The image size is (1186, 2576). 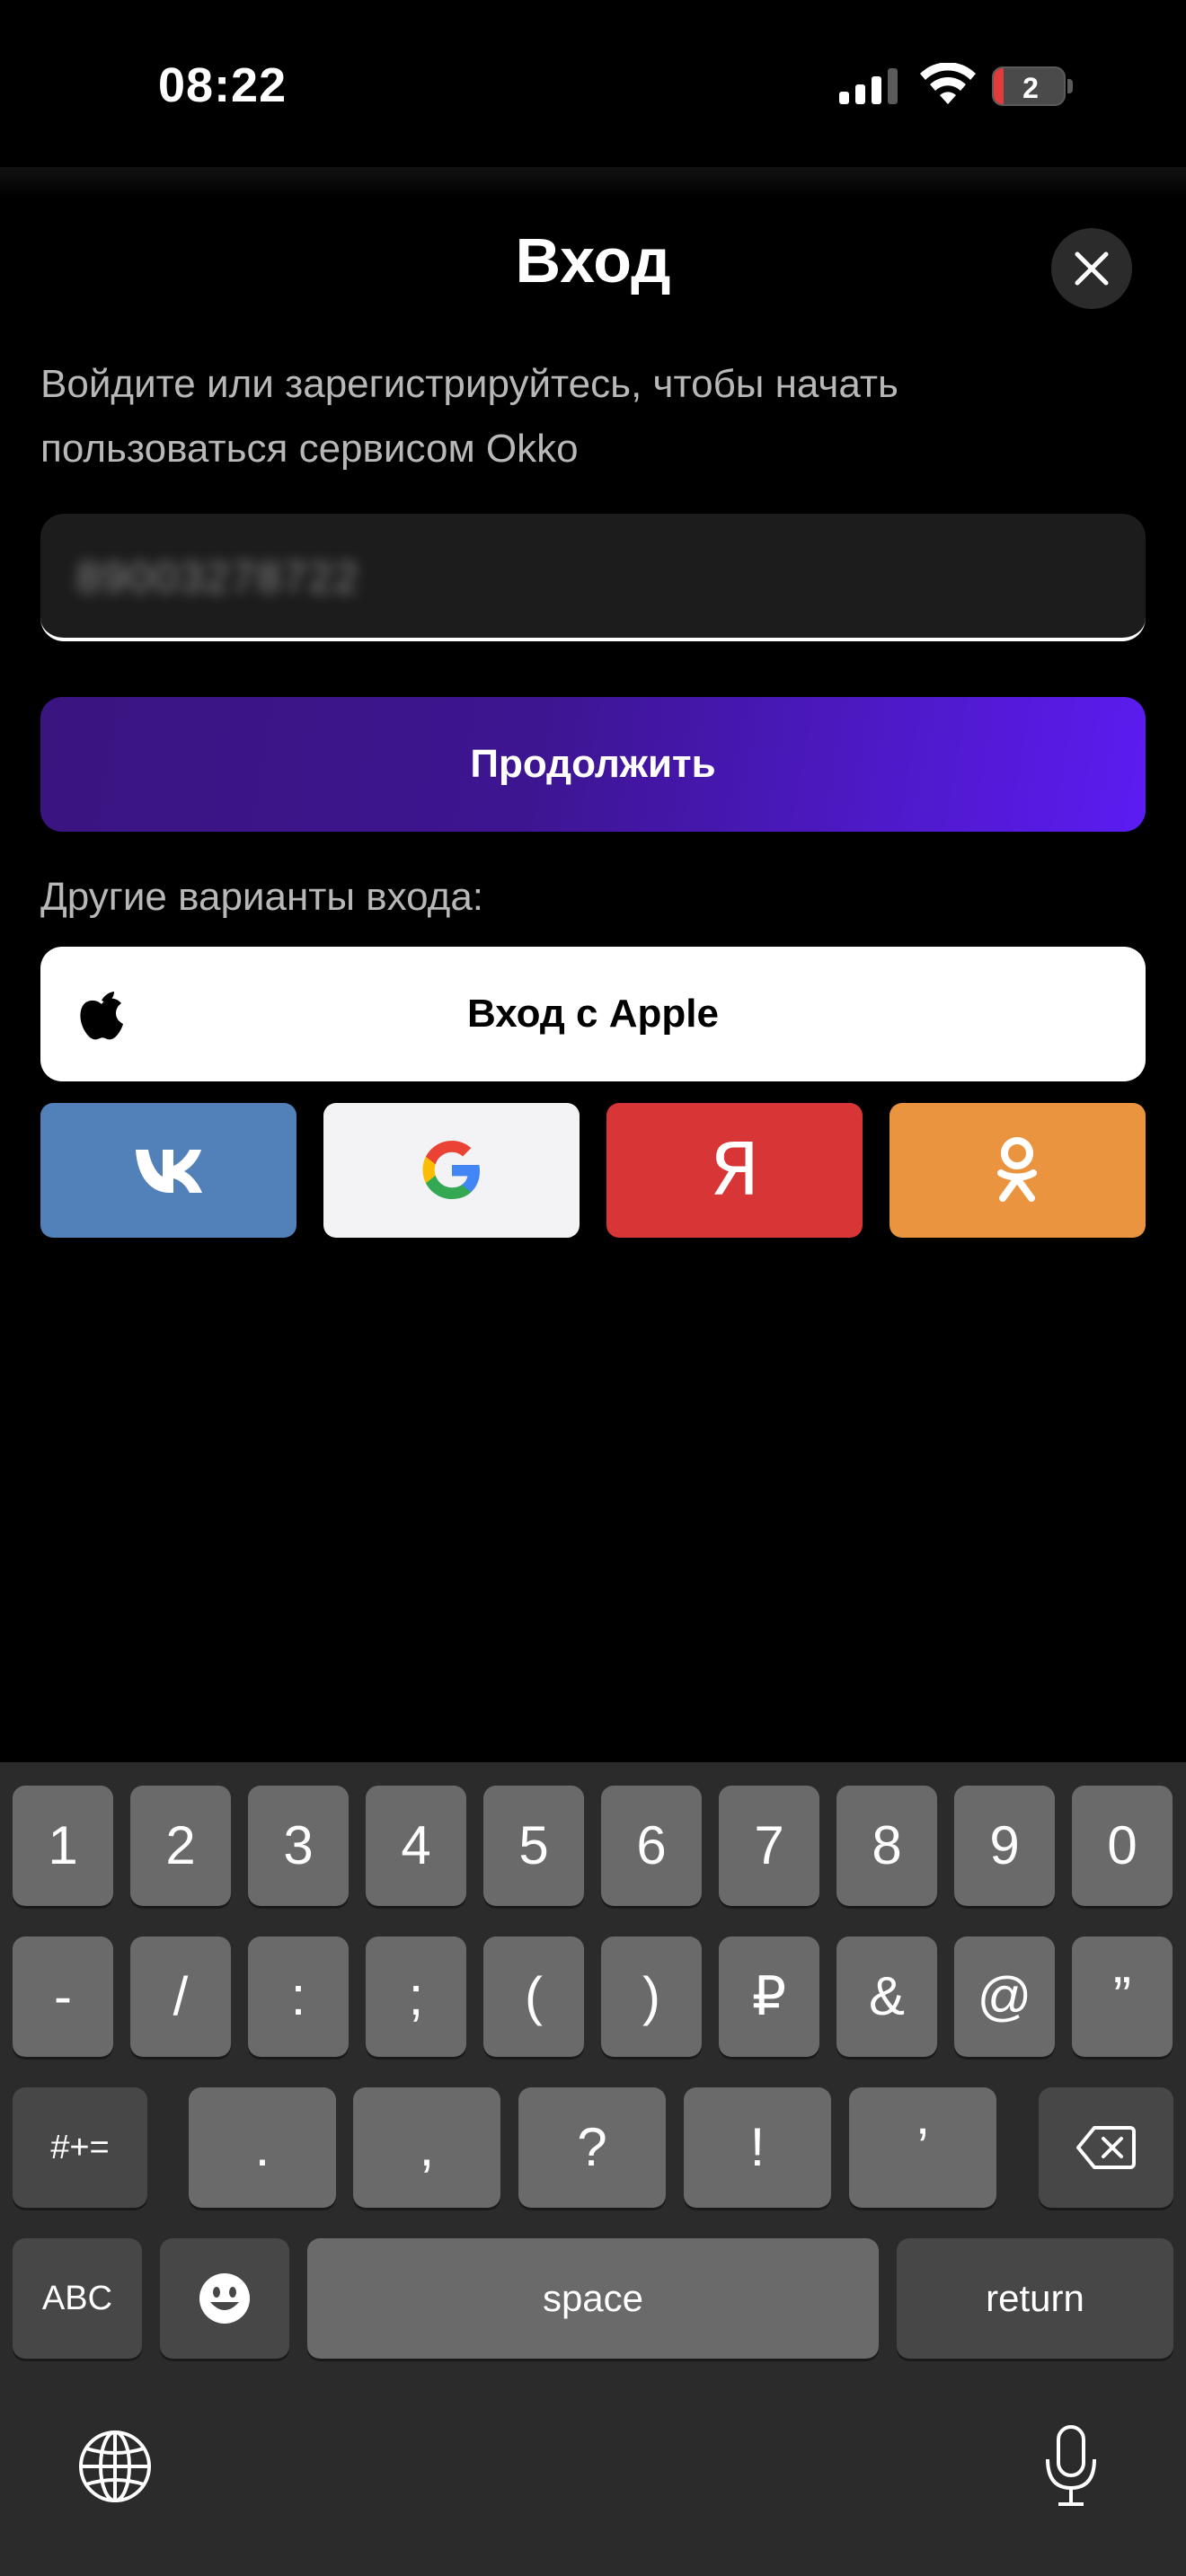 What do you see at coordinates (1071, 2466) in the screenshot?
I see `microphone-icon` at bounding box center [1071, 2466].